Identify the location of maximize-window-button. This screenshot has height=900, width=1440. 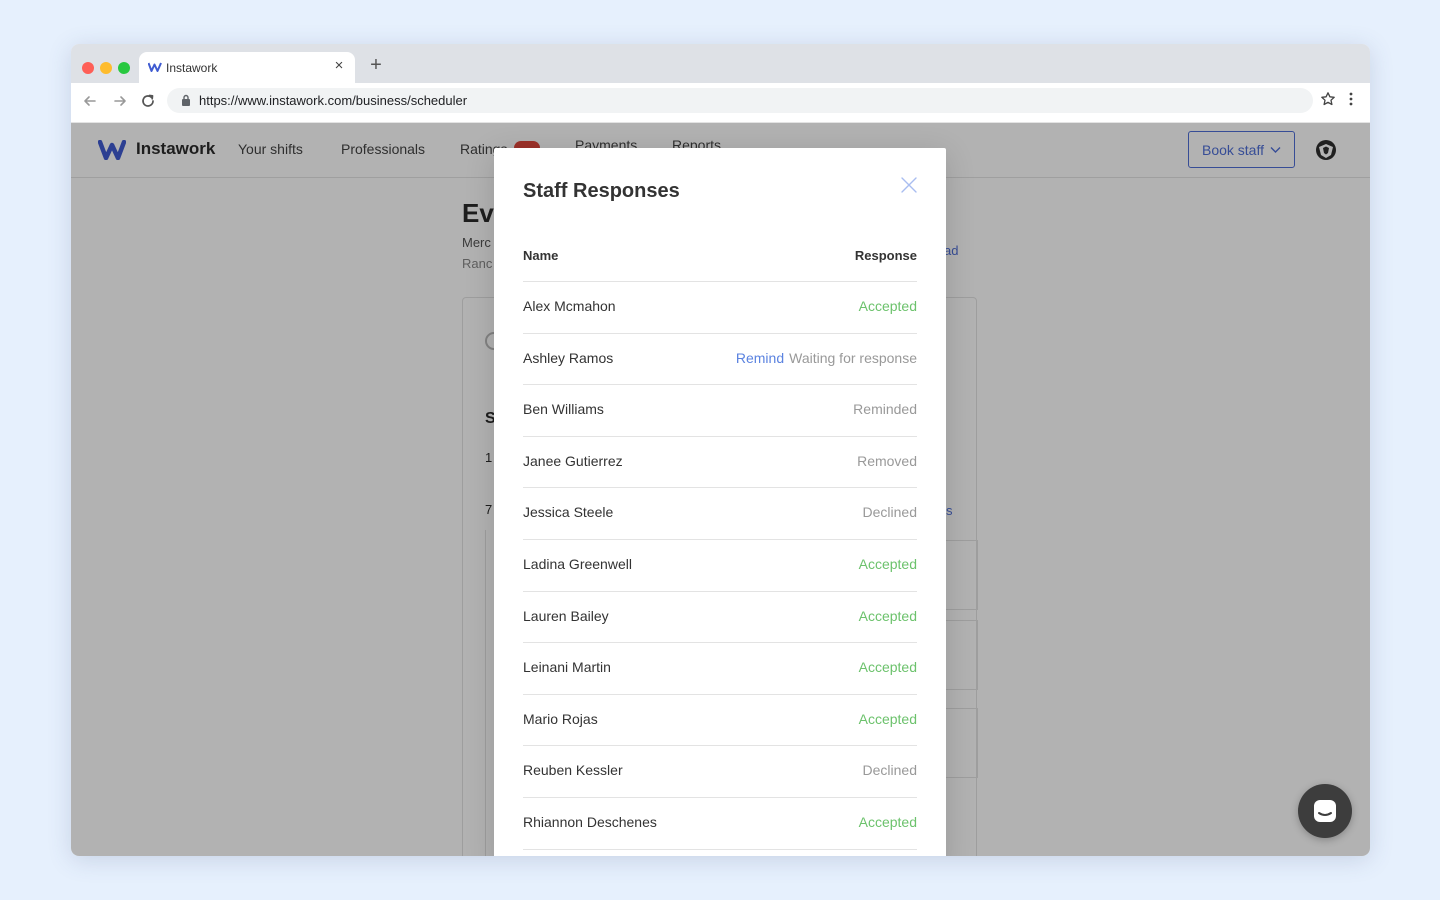
(124, 68).